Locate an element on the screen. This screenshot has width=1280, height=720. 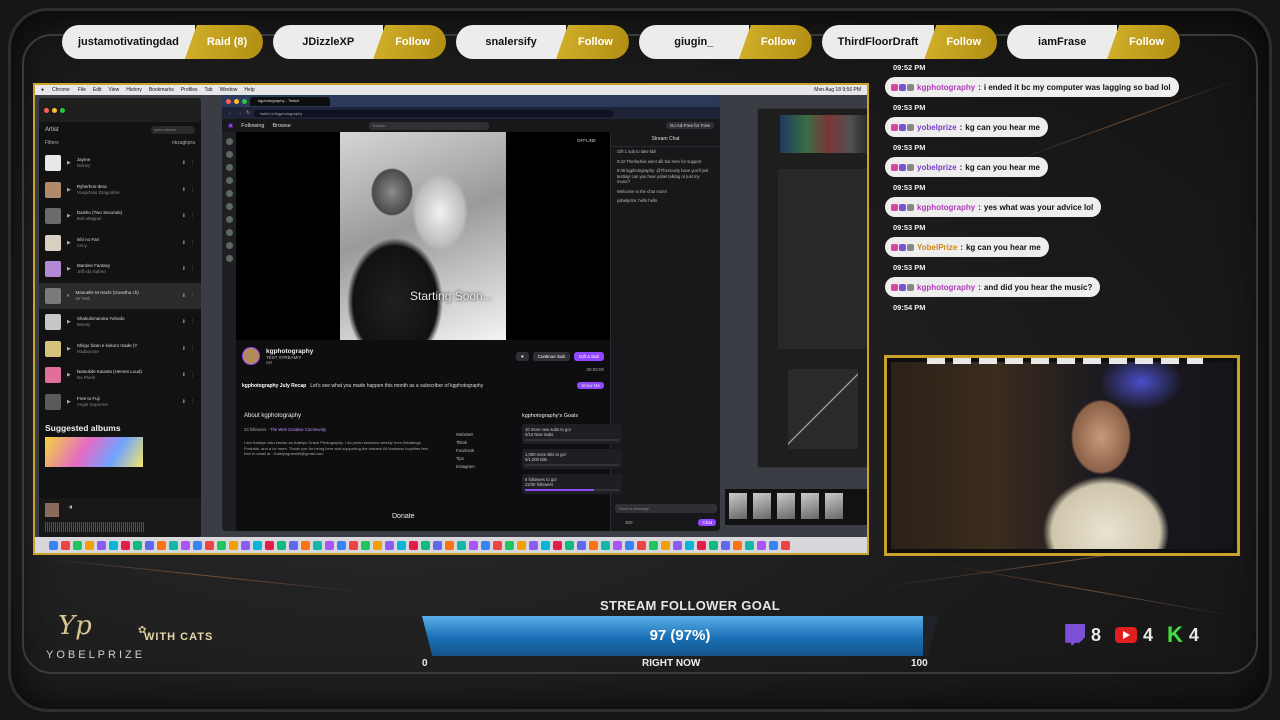
tone-curve is located at coordinates (823, 409).